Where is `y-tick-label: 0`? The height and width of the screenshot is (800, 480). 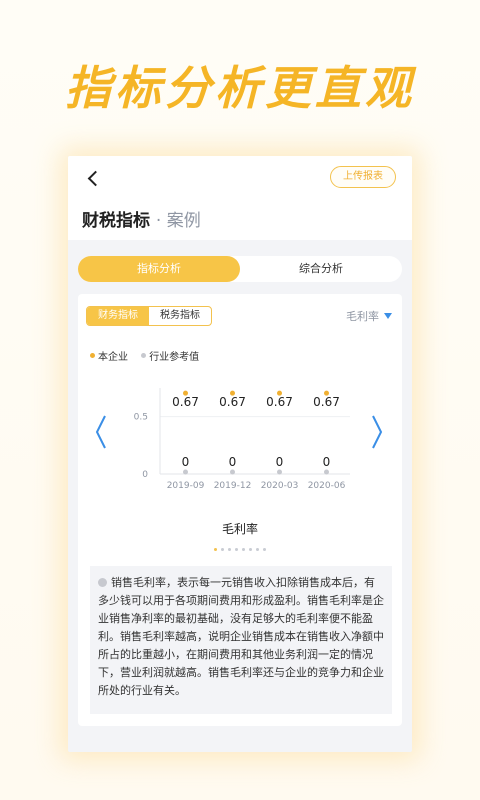 y-tick-label: 0 is located at coordinates (145, 475).